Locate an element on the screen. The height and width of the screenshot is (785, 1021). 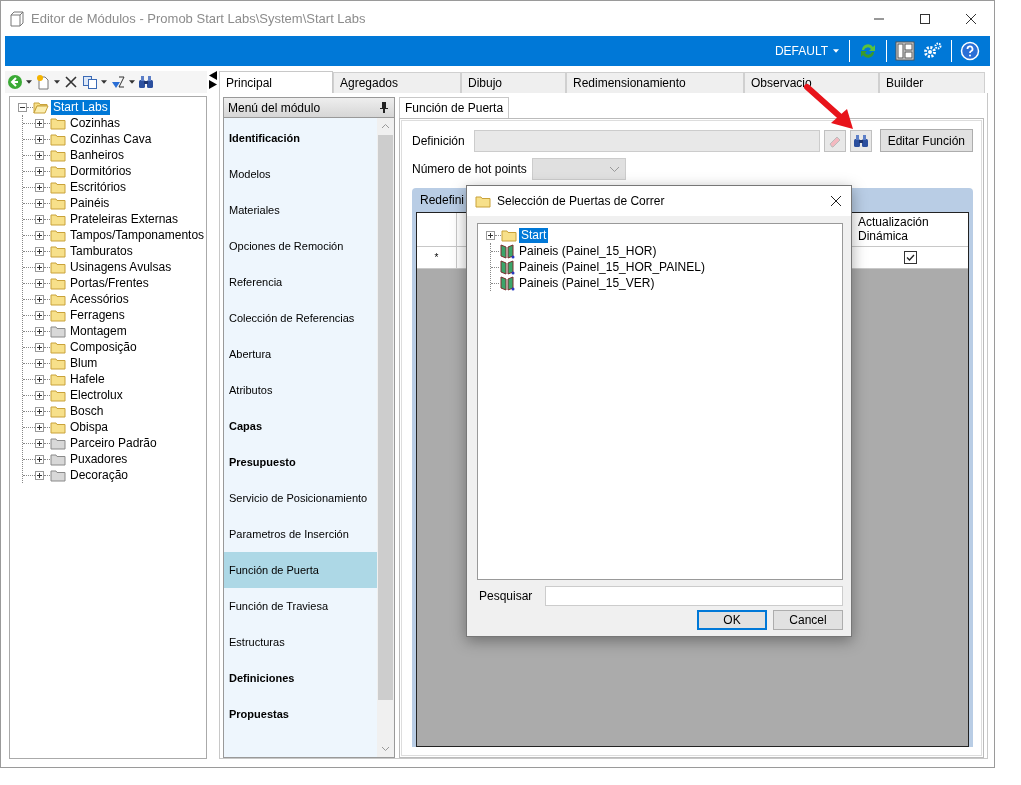
help-icon is located at coordinates (970, 51).